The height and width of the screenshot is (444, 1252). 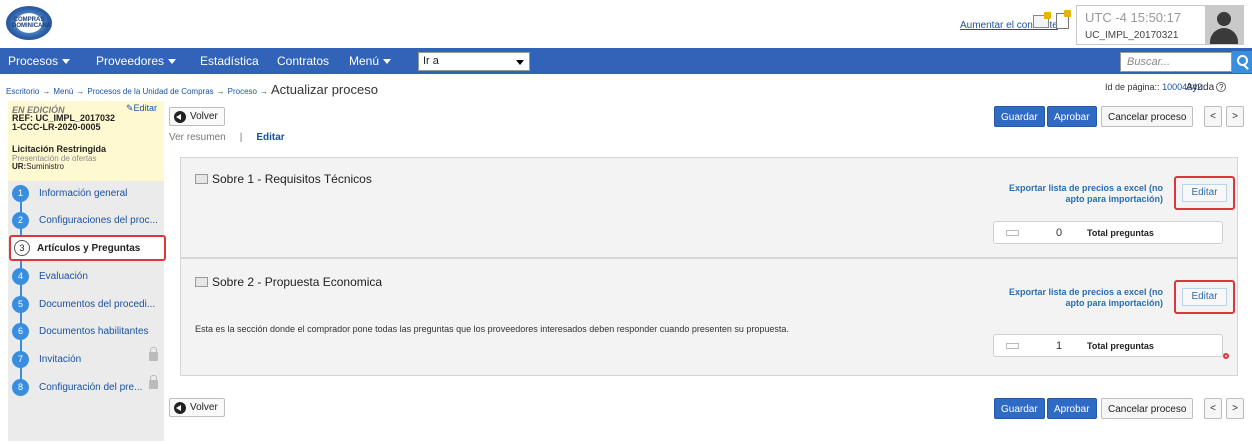 I want to click on step-evaluacion: 4 Evaluación, so click(x=88, y=276).